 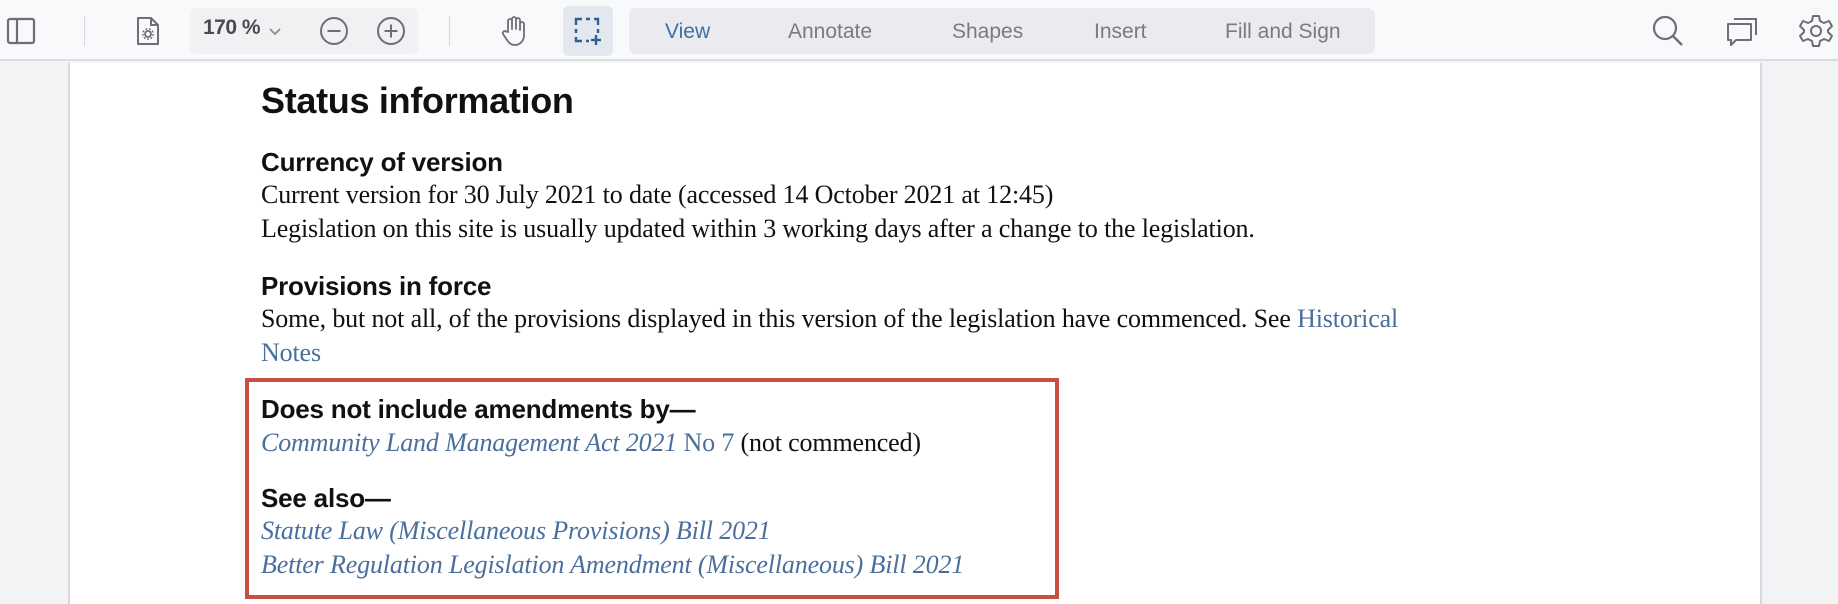 What do you see at coordinates (326, 498) in the screenshot?
I see `see-also-heading: See also—` at bounding box center [326, 498].